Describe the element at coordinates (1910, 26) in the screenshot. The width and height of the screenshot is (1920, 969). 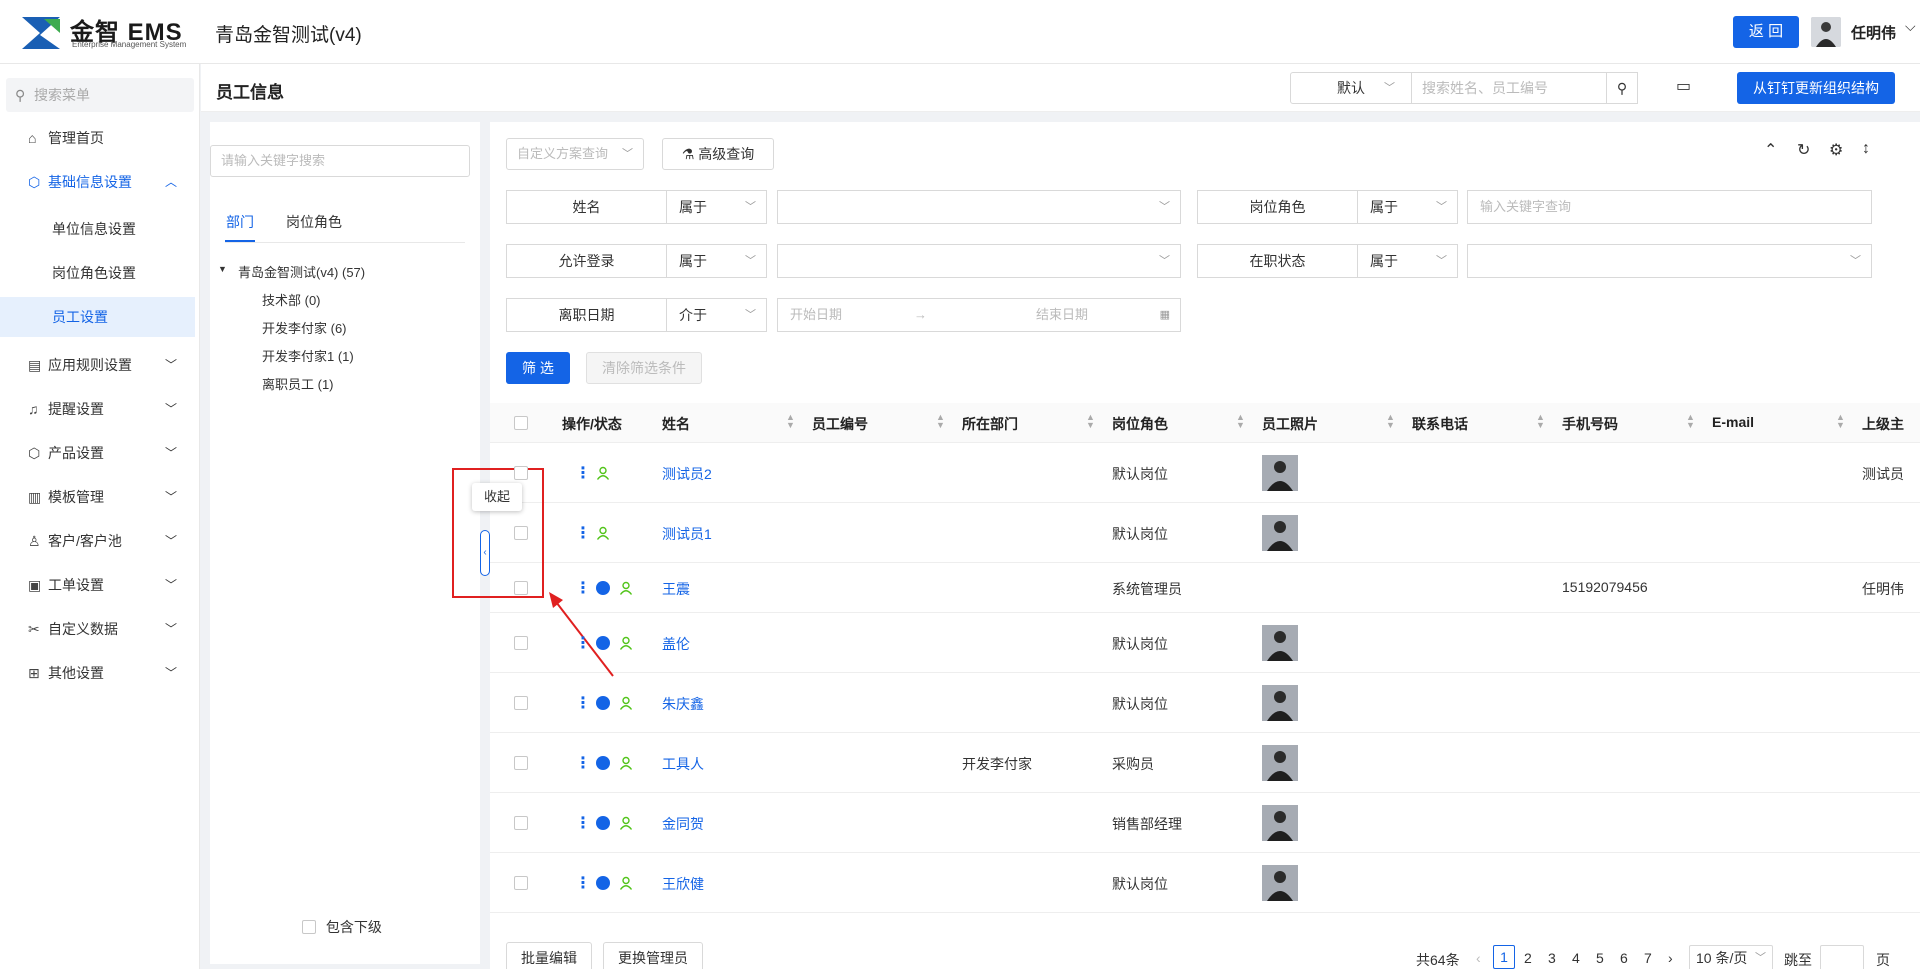
I see `chevron-down-icon: ⌵` at that location.